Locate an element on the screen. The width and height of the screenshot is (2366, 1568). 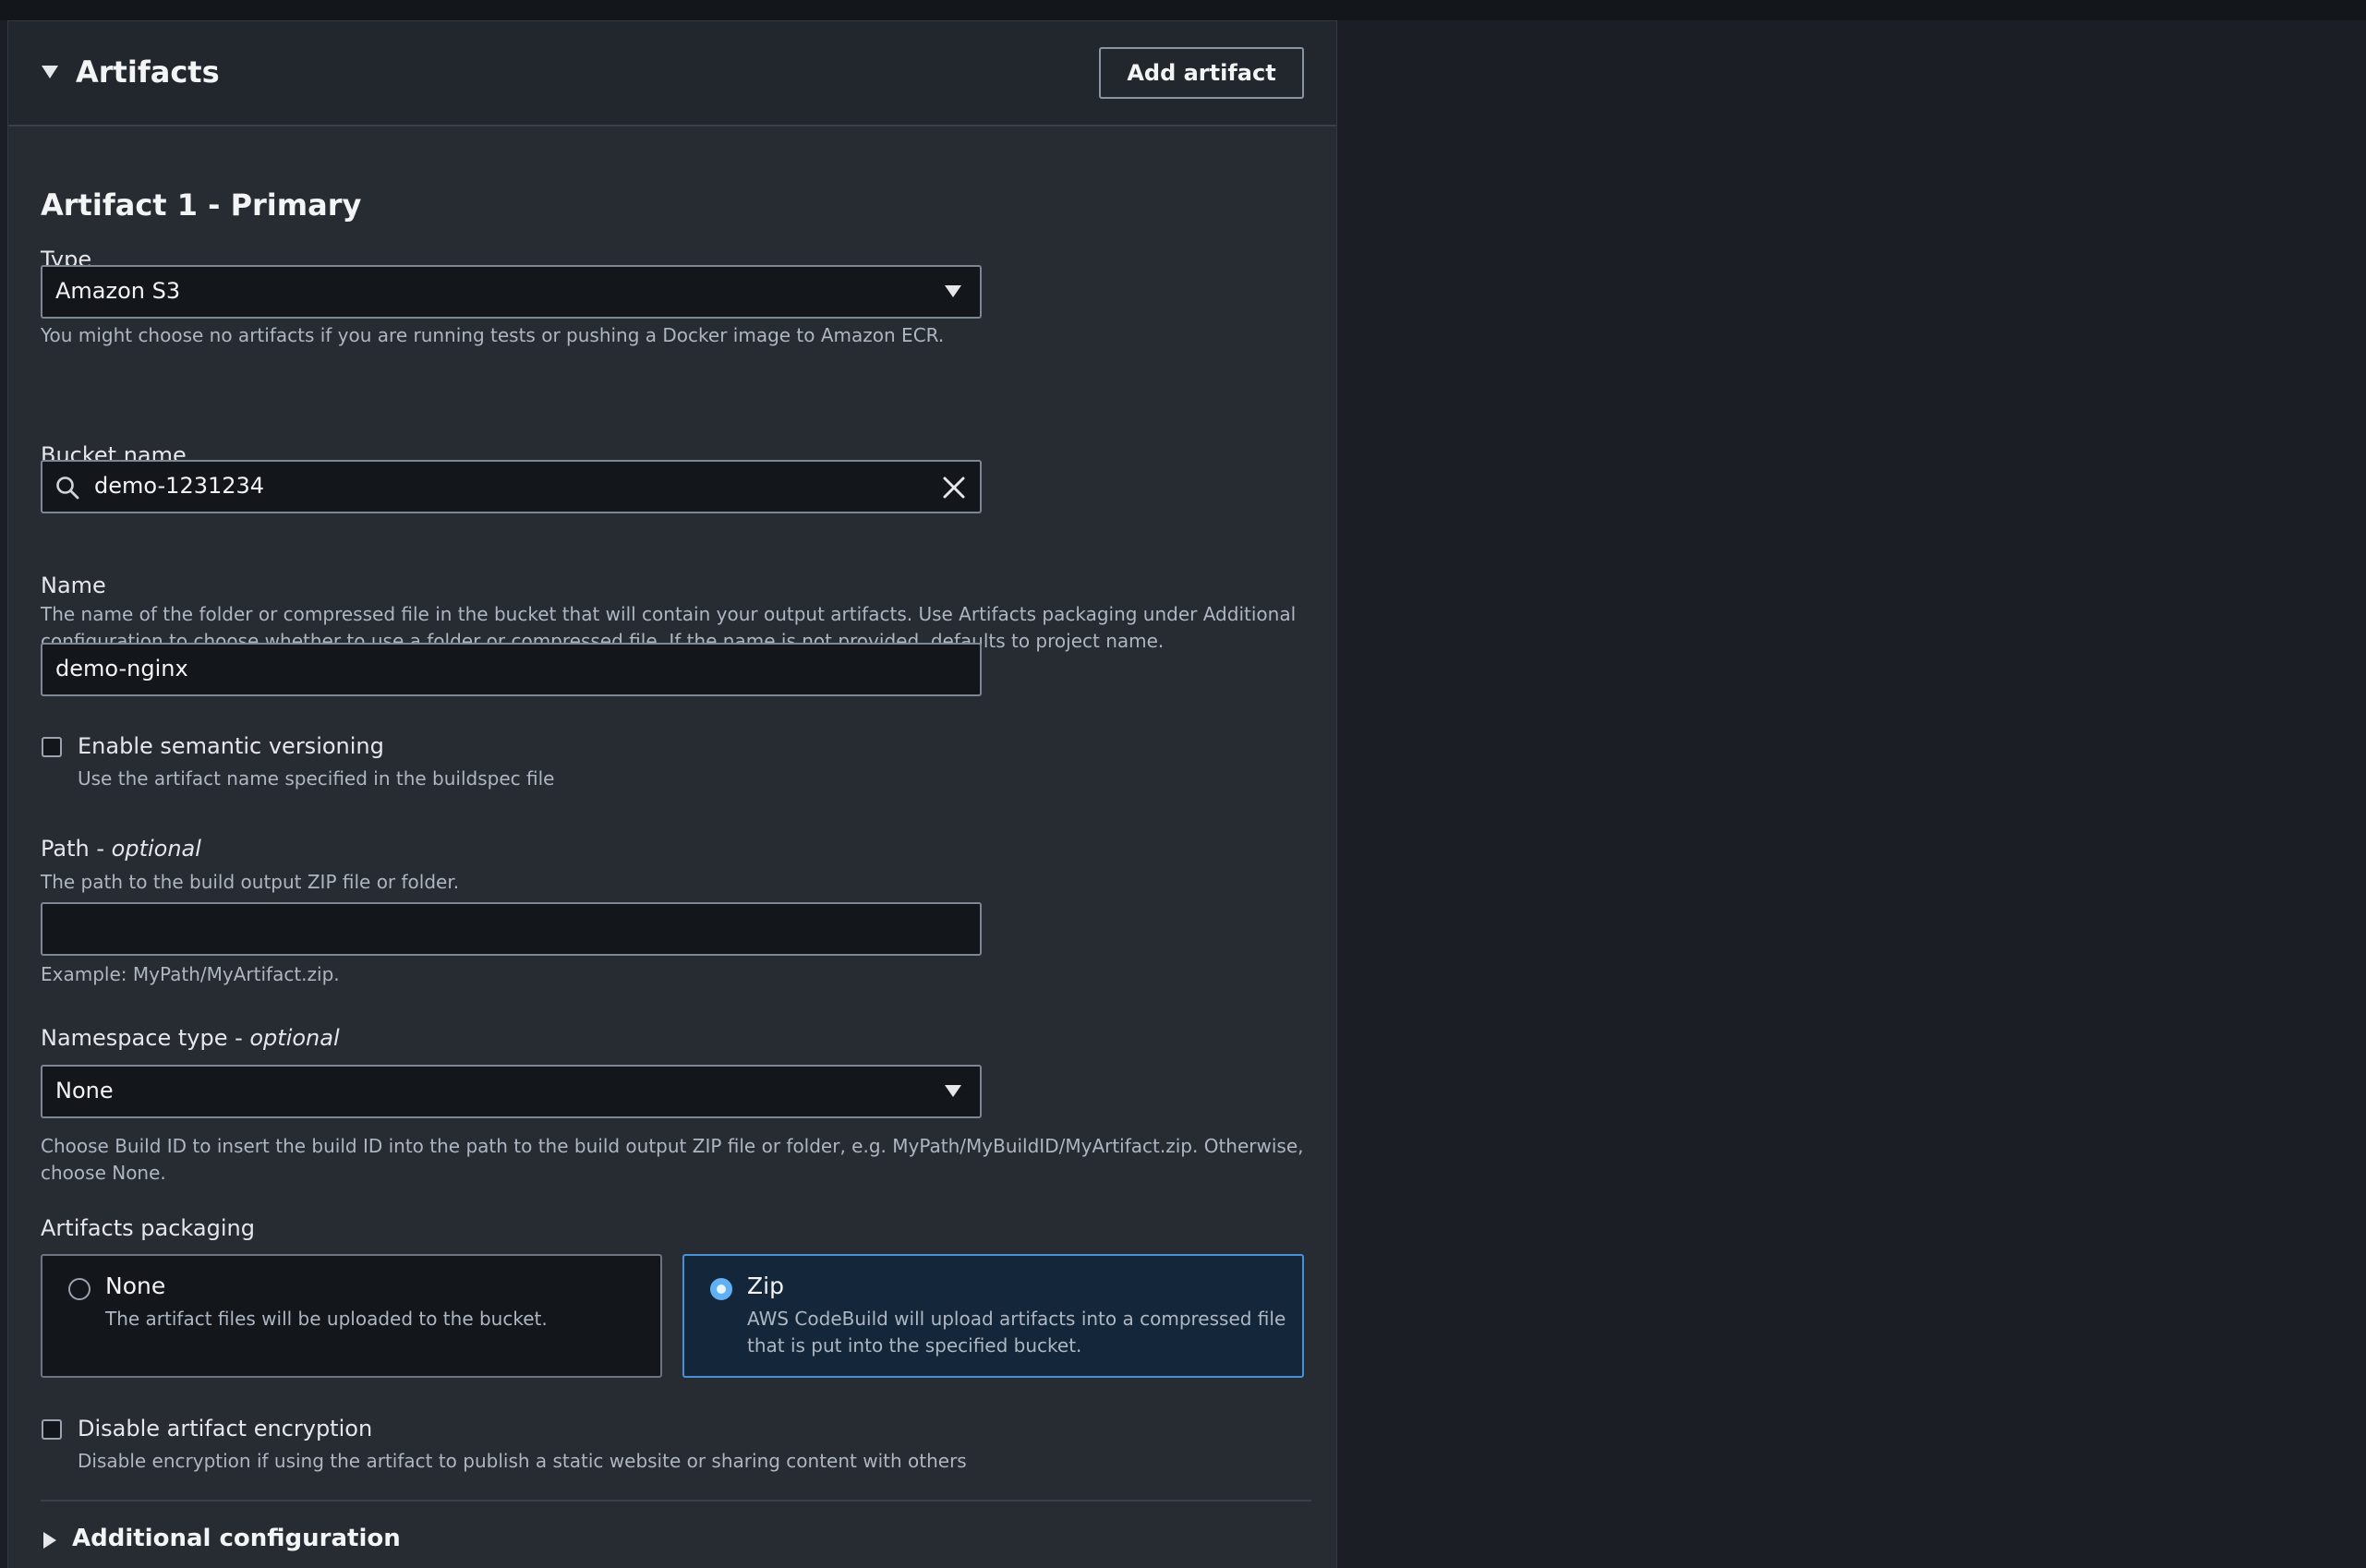
name-input-value: demo-nginx is located at coordinates (121, 668).